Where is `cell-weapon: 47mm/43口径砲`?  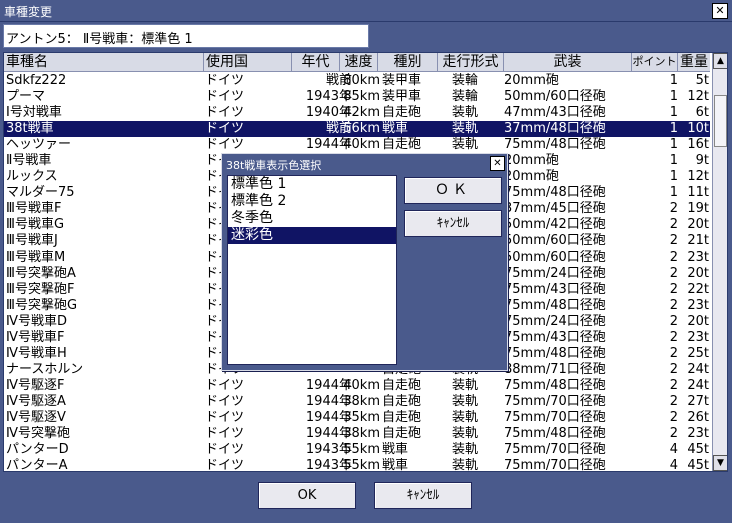
cell-weapon: 47mm/43口径砲 is located at coordinates (555, 113).